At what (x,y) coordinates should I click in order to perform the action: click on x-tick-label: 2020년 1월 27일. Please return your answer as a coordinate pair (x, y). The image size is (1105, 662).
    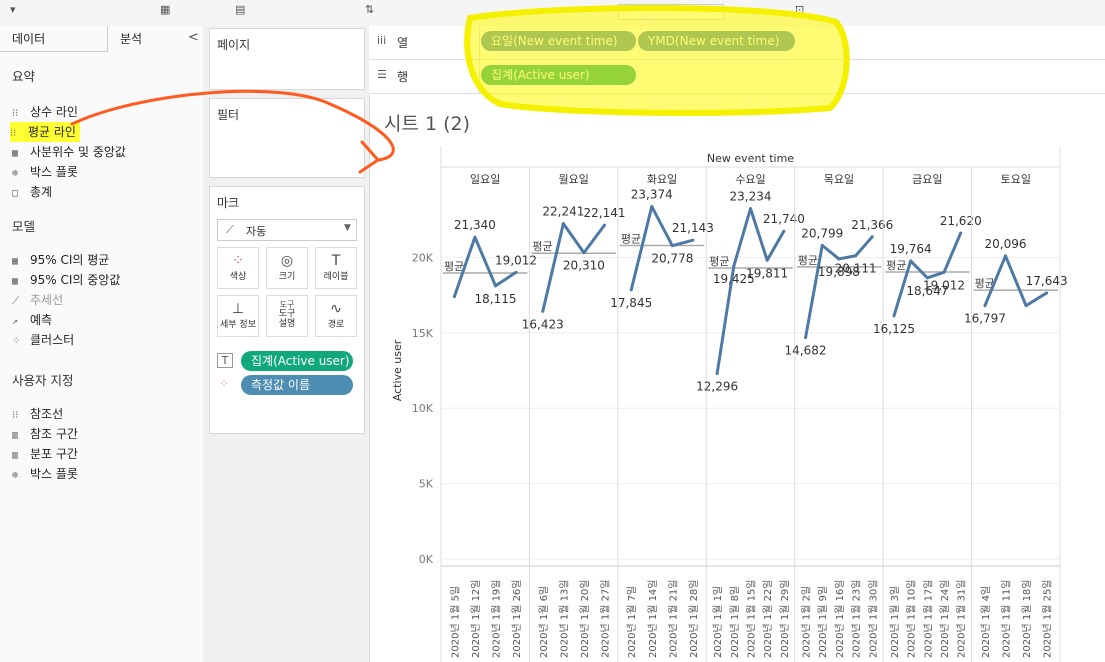
    Looking at the image, I should click on (605, 619).